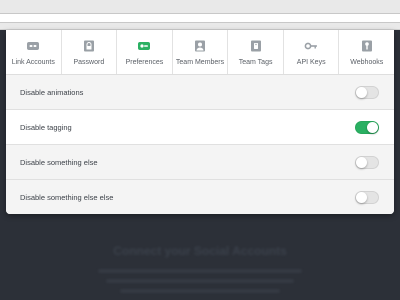 This screenshot has height=300, width=400. I want to click on tab-api-keys: API Keys, so click(312, 52).